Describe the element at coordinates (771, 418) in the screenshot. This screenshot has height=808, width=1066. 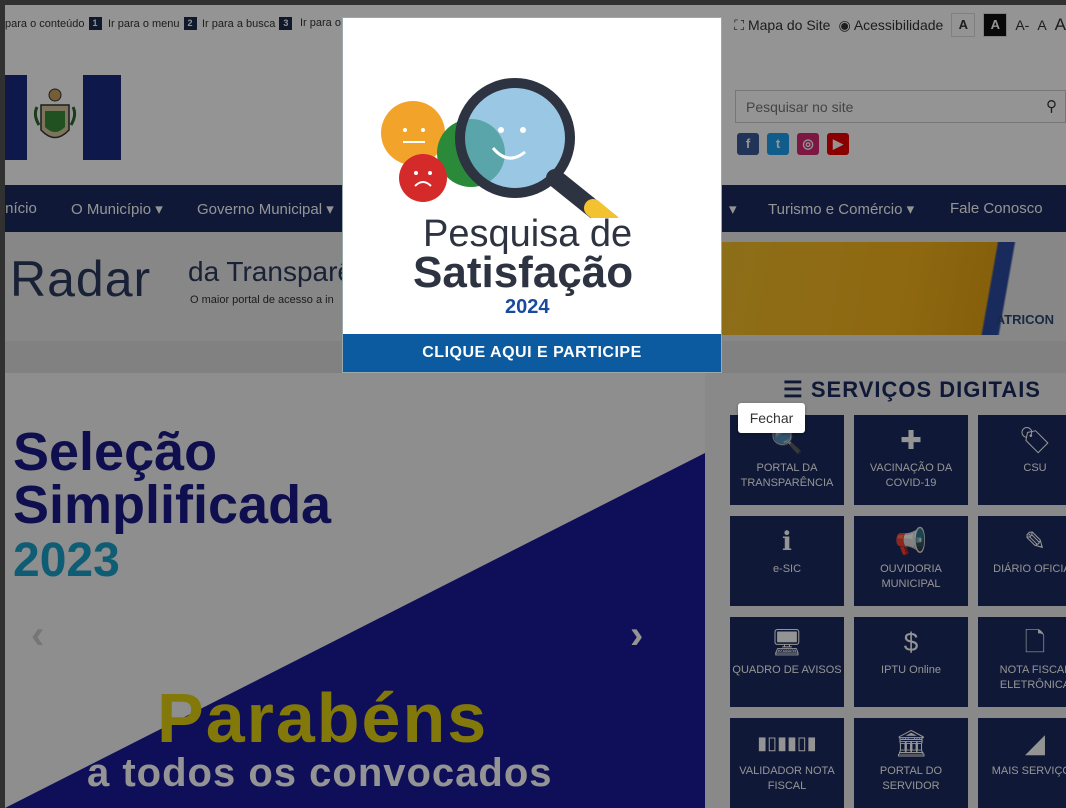
I see `close-tooltip: Fechar` at that location.